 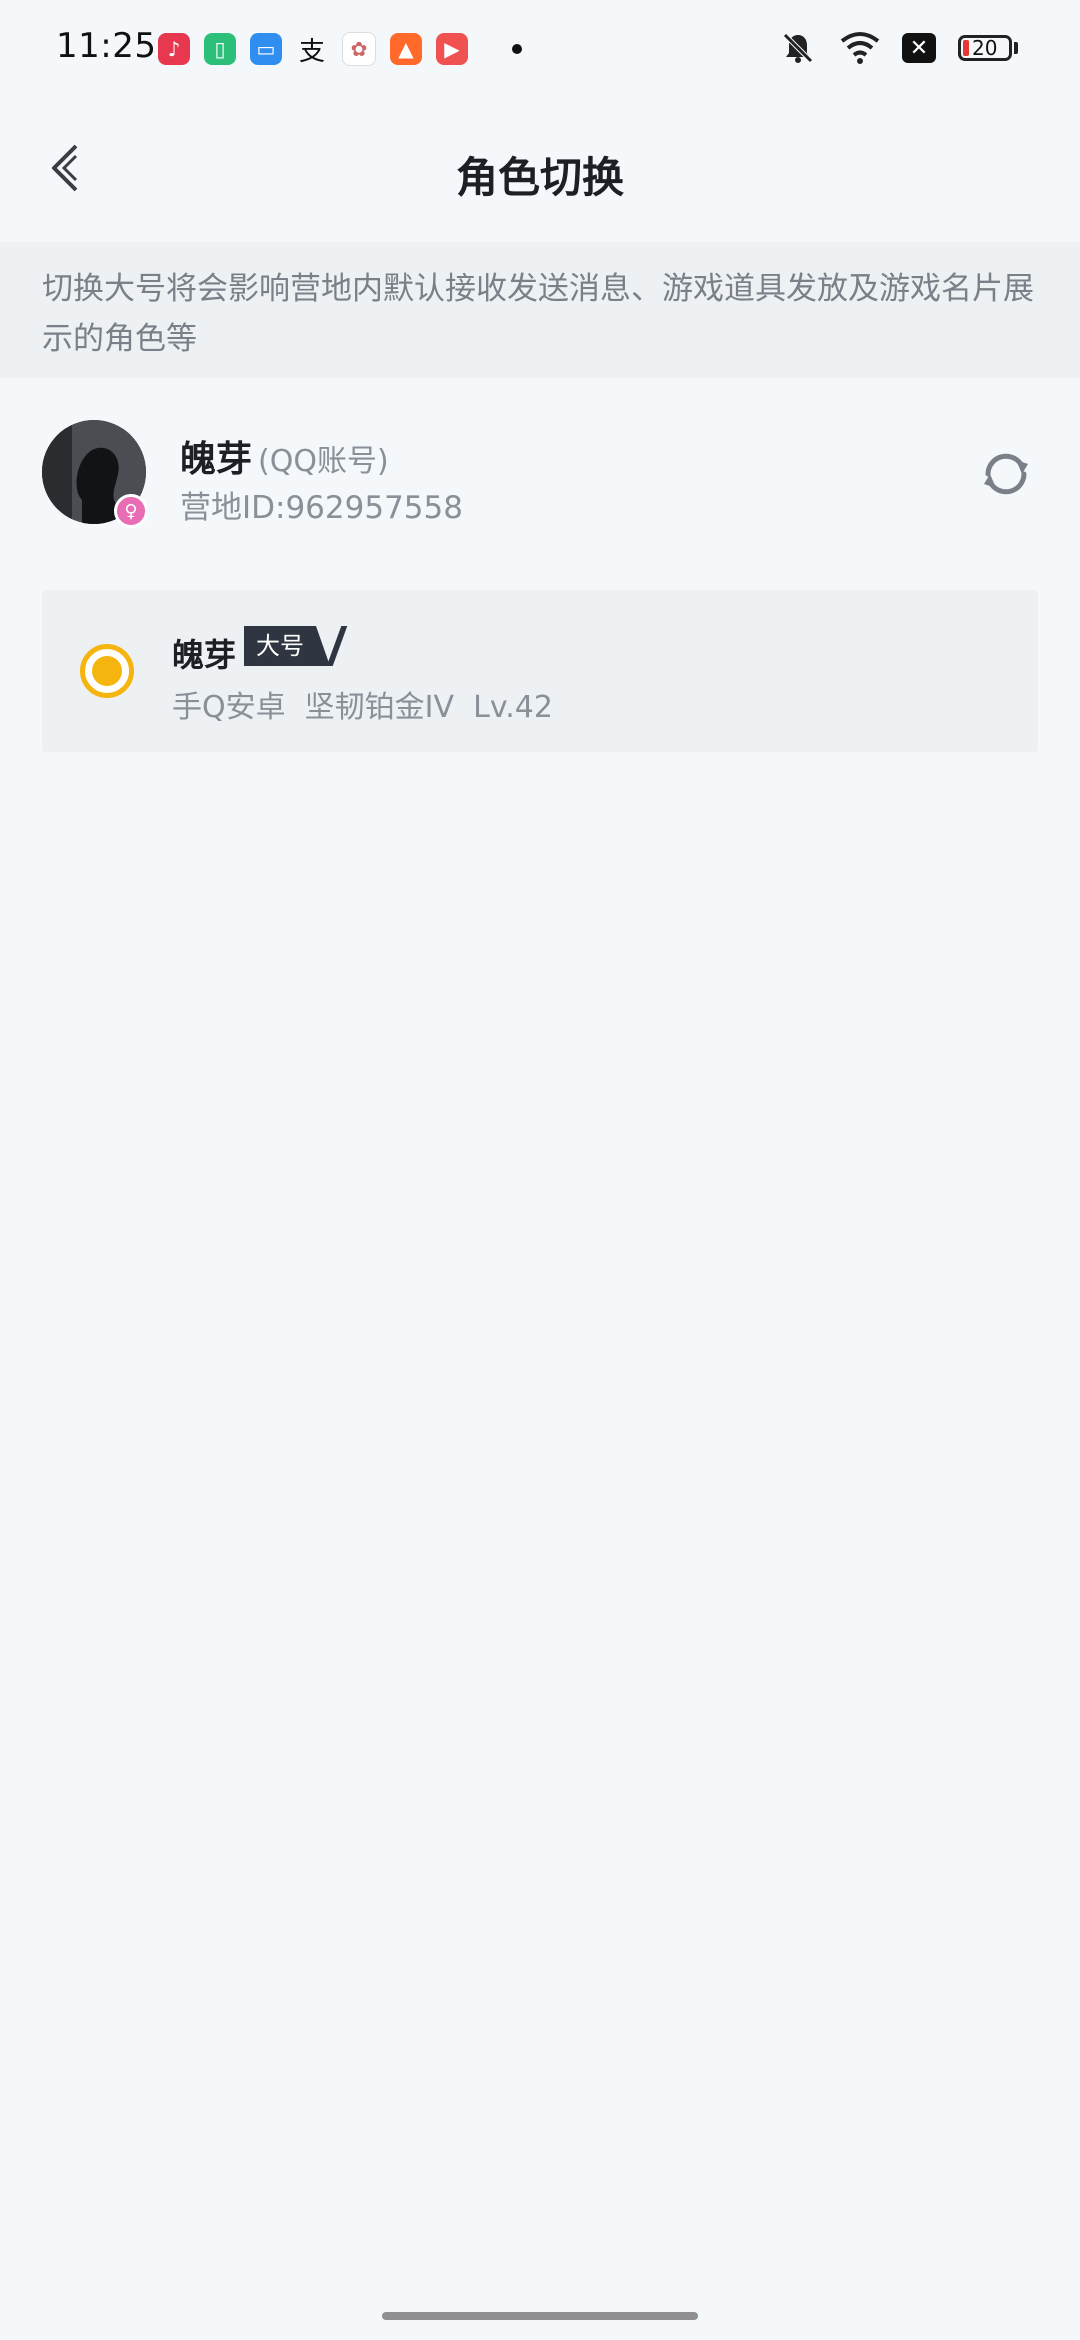 I want to click on status-time: 11:25, so click(x=106, y=46).